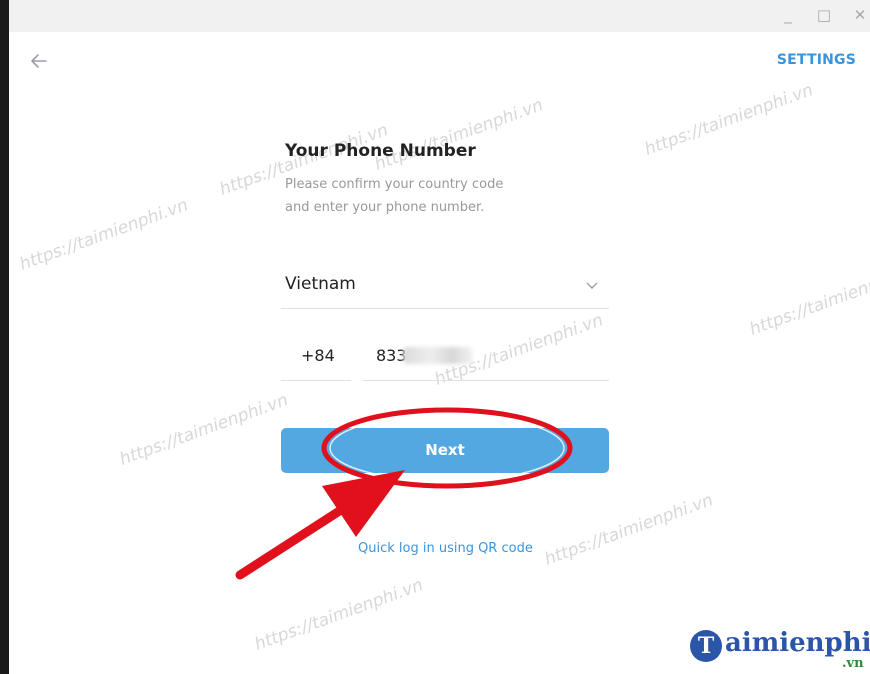  I want to click on next-button: Next, so click(445, 450).